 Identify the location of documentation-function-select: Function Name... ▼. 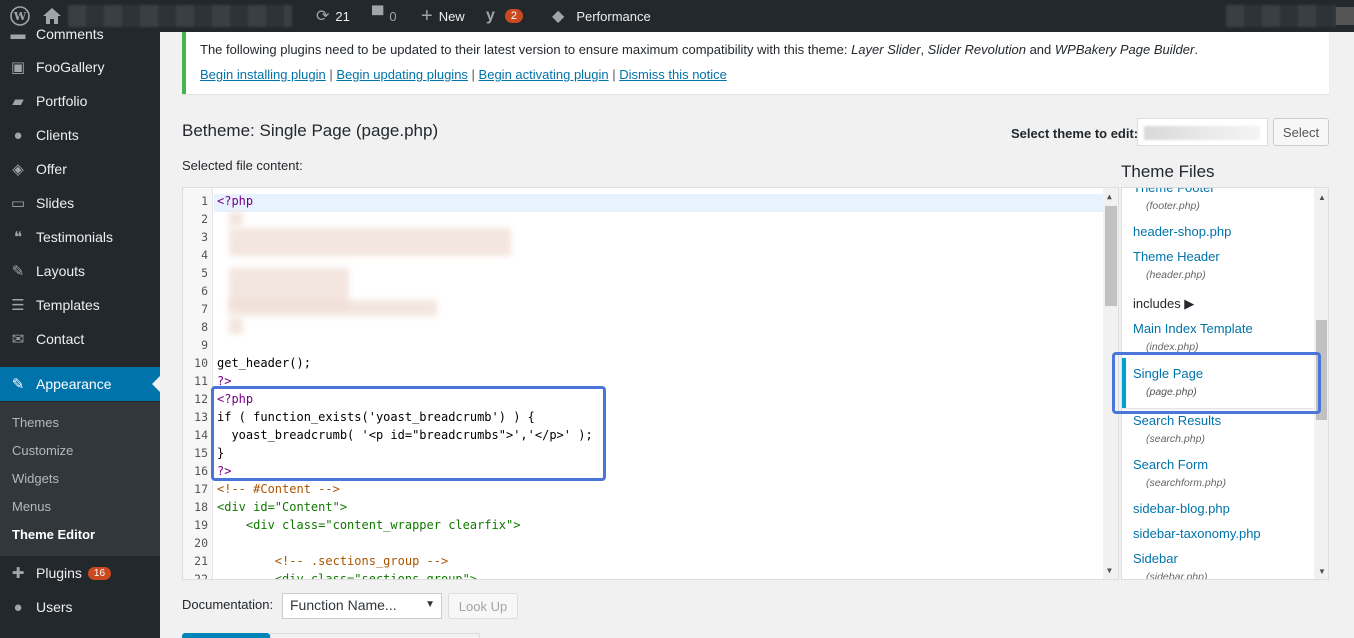
(362, 606).